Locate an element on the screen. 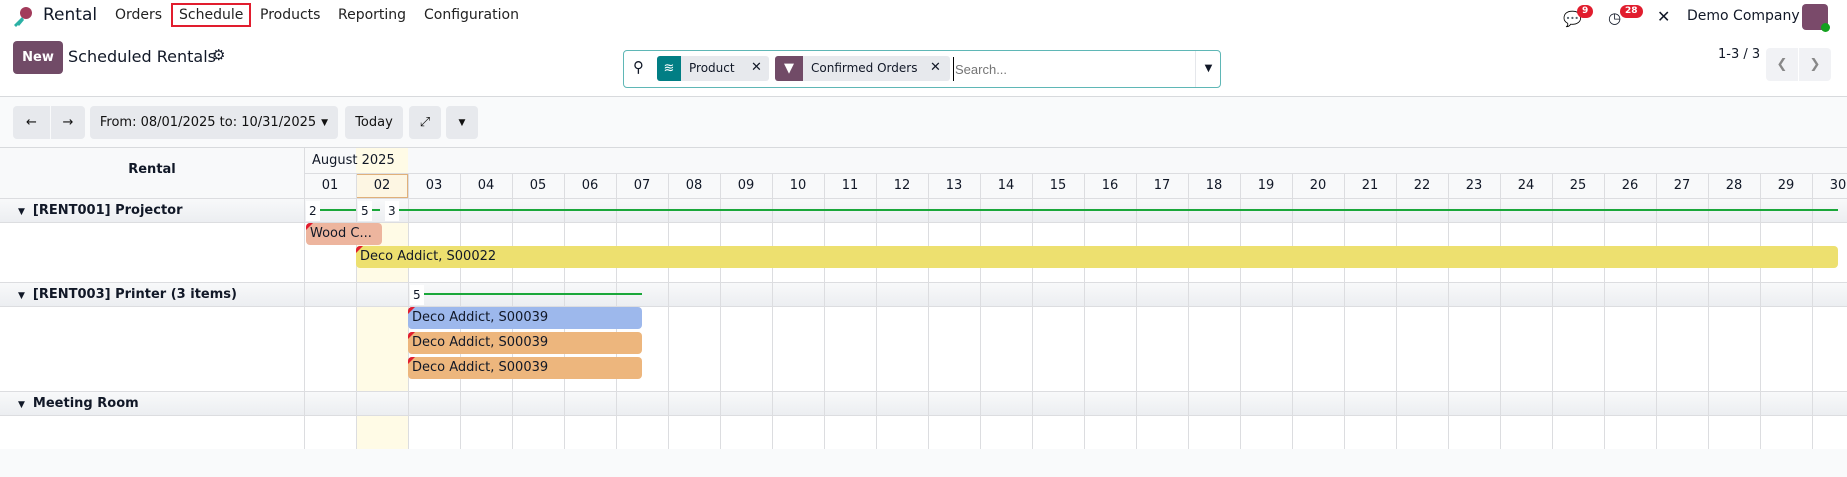  pager-next-button: ❯ is located at coordinates (1815, 64).